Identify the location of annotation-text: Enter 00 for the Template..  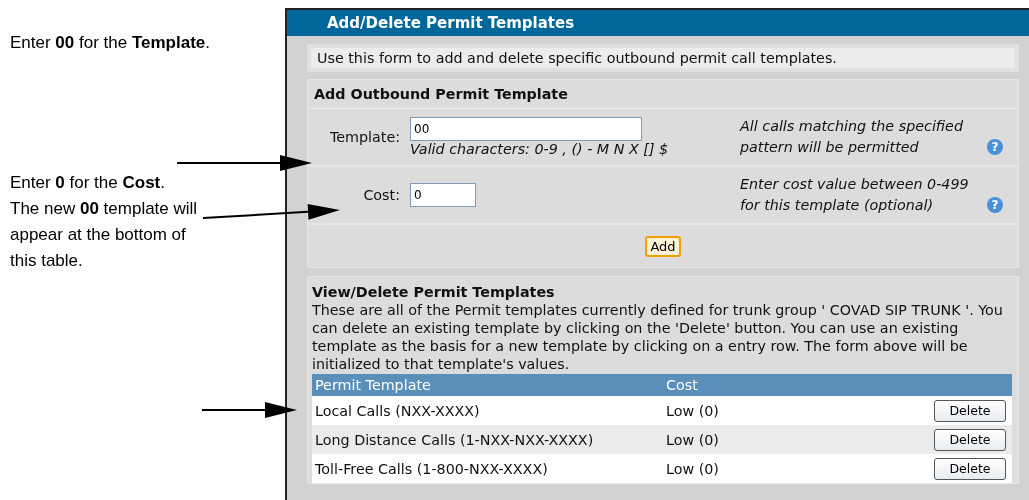
(111, 43).